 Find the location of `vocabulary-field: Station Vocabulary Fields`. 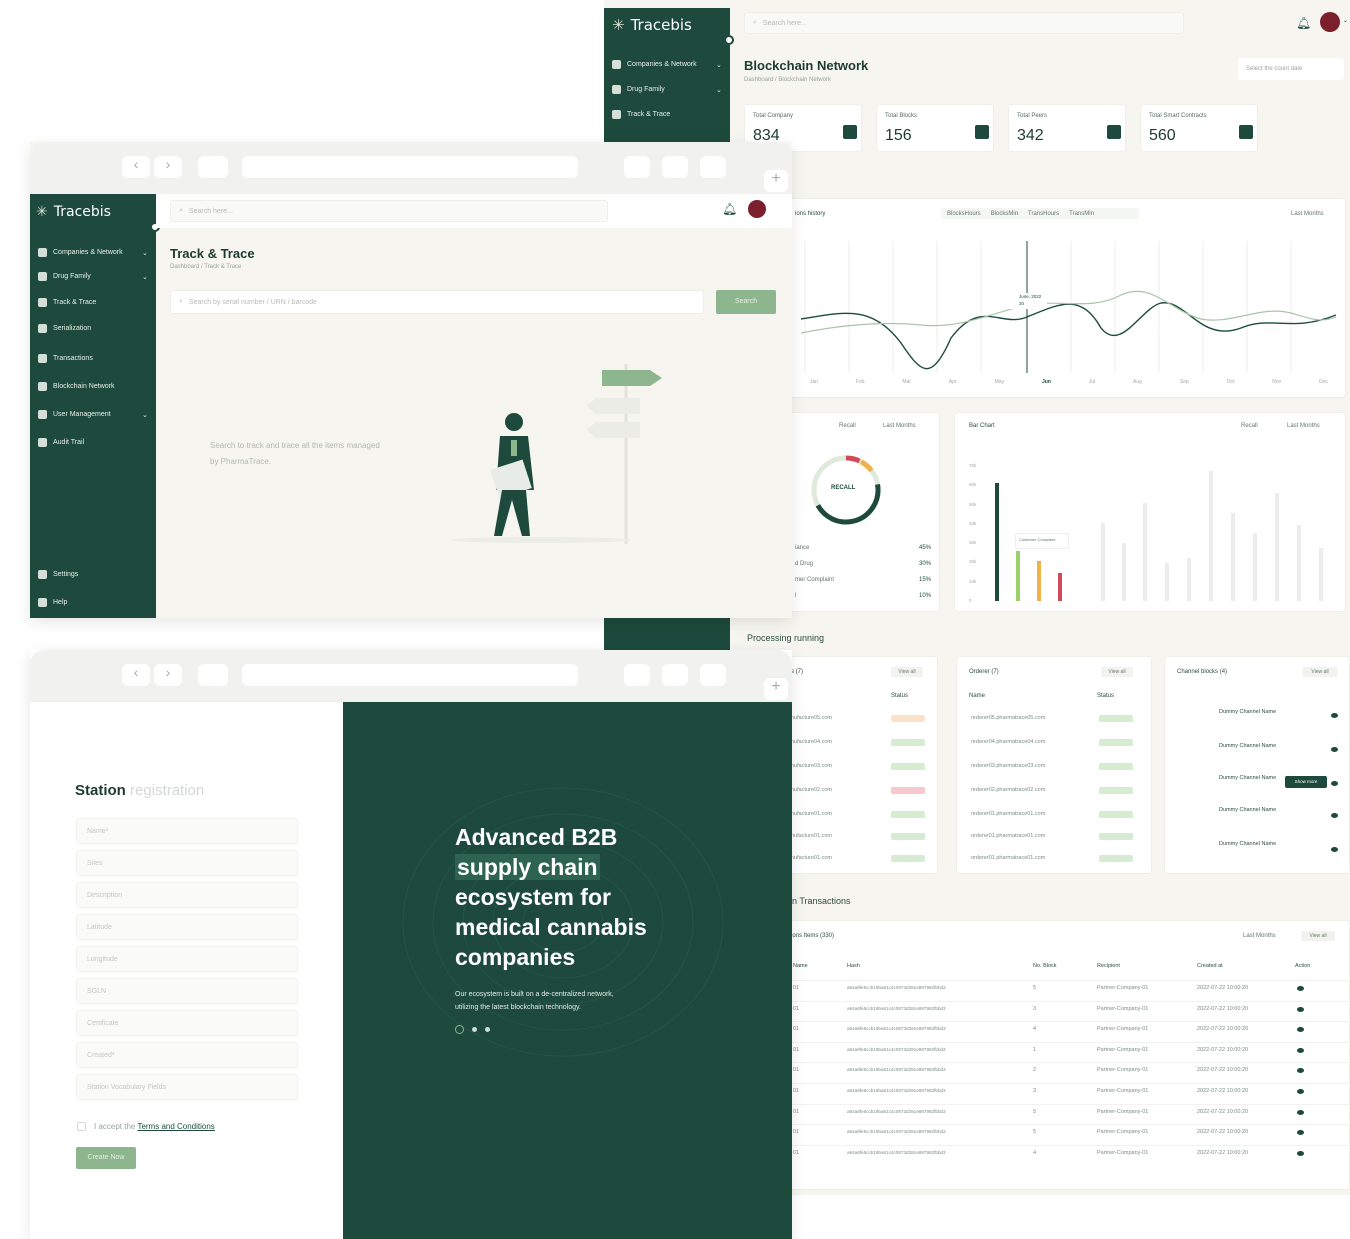

vocabulary-field: Station Vocabulary Fields is located at coordinates (187, 1087).